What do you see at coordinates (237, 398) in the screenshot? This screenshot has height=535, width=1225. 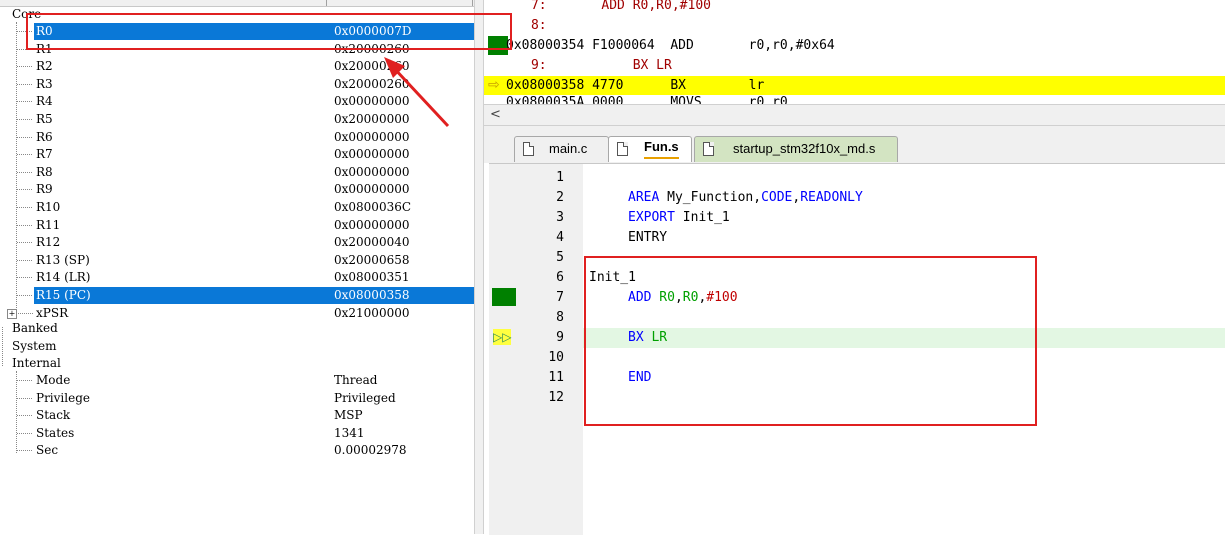 I see `internal-row: Privilege Privileged` at bounding box center [237, 398].